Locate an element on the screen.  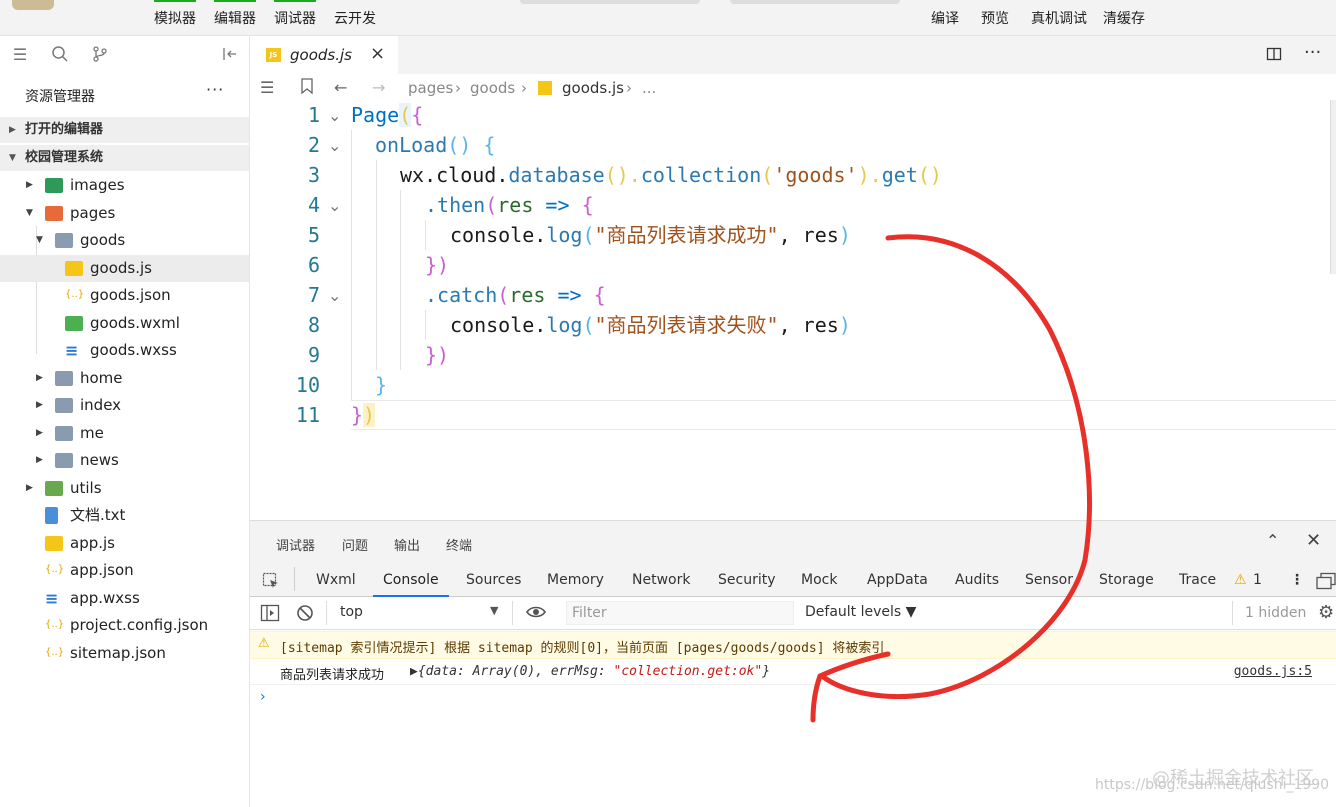
js-file-icon is located at coordinates (74, 268).